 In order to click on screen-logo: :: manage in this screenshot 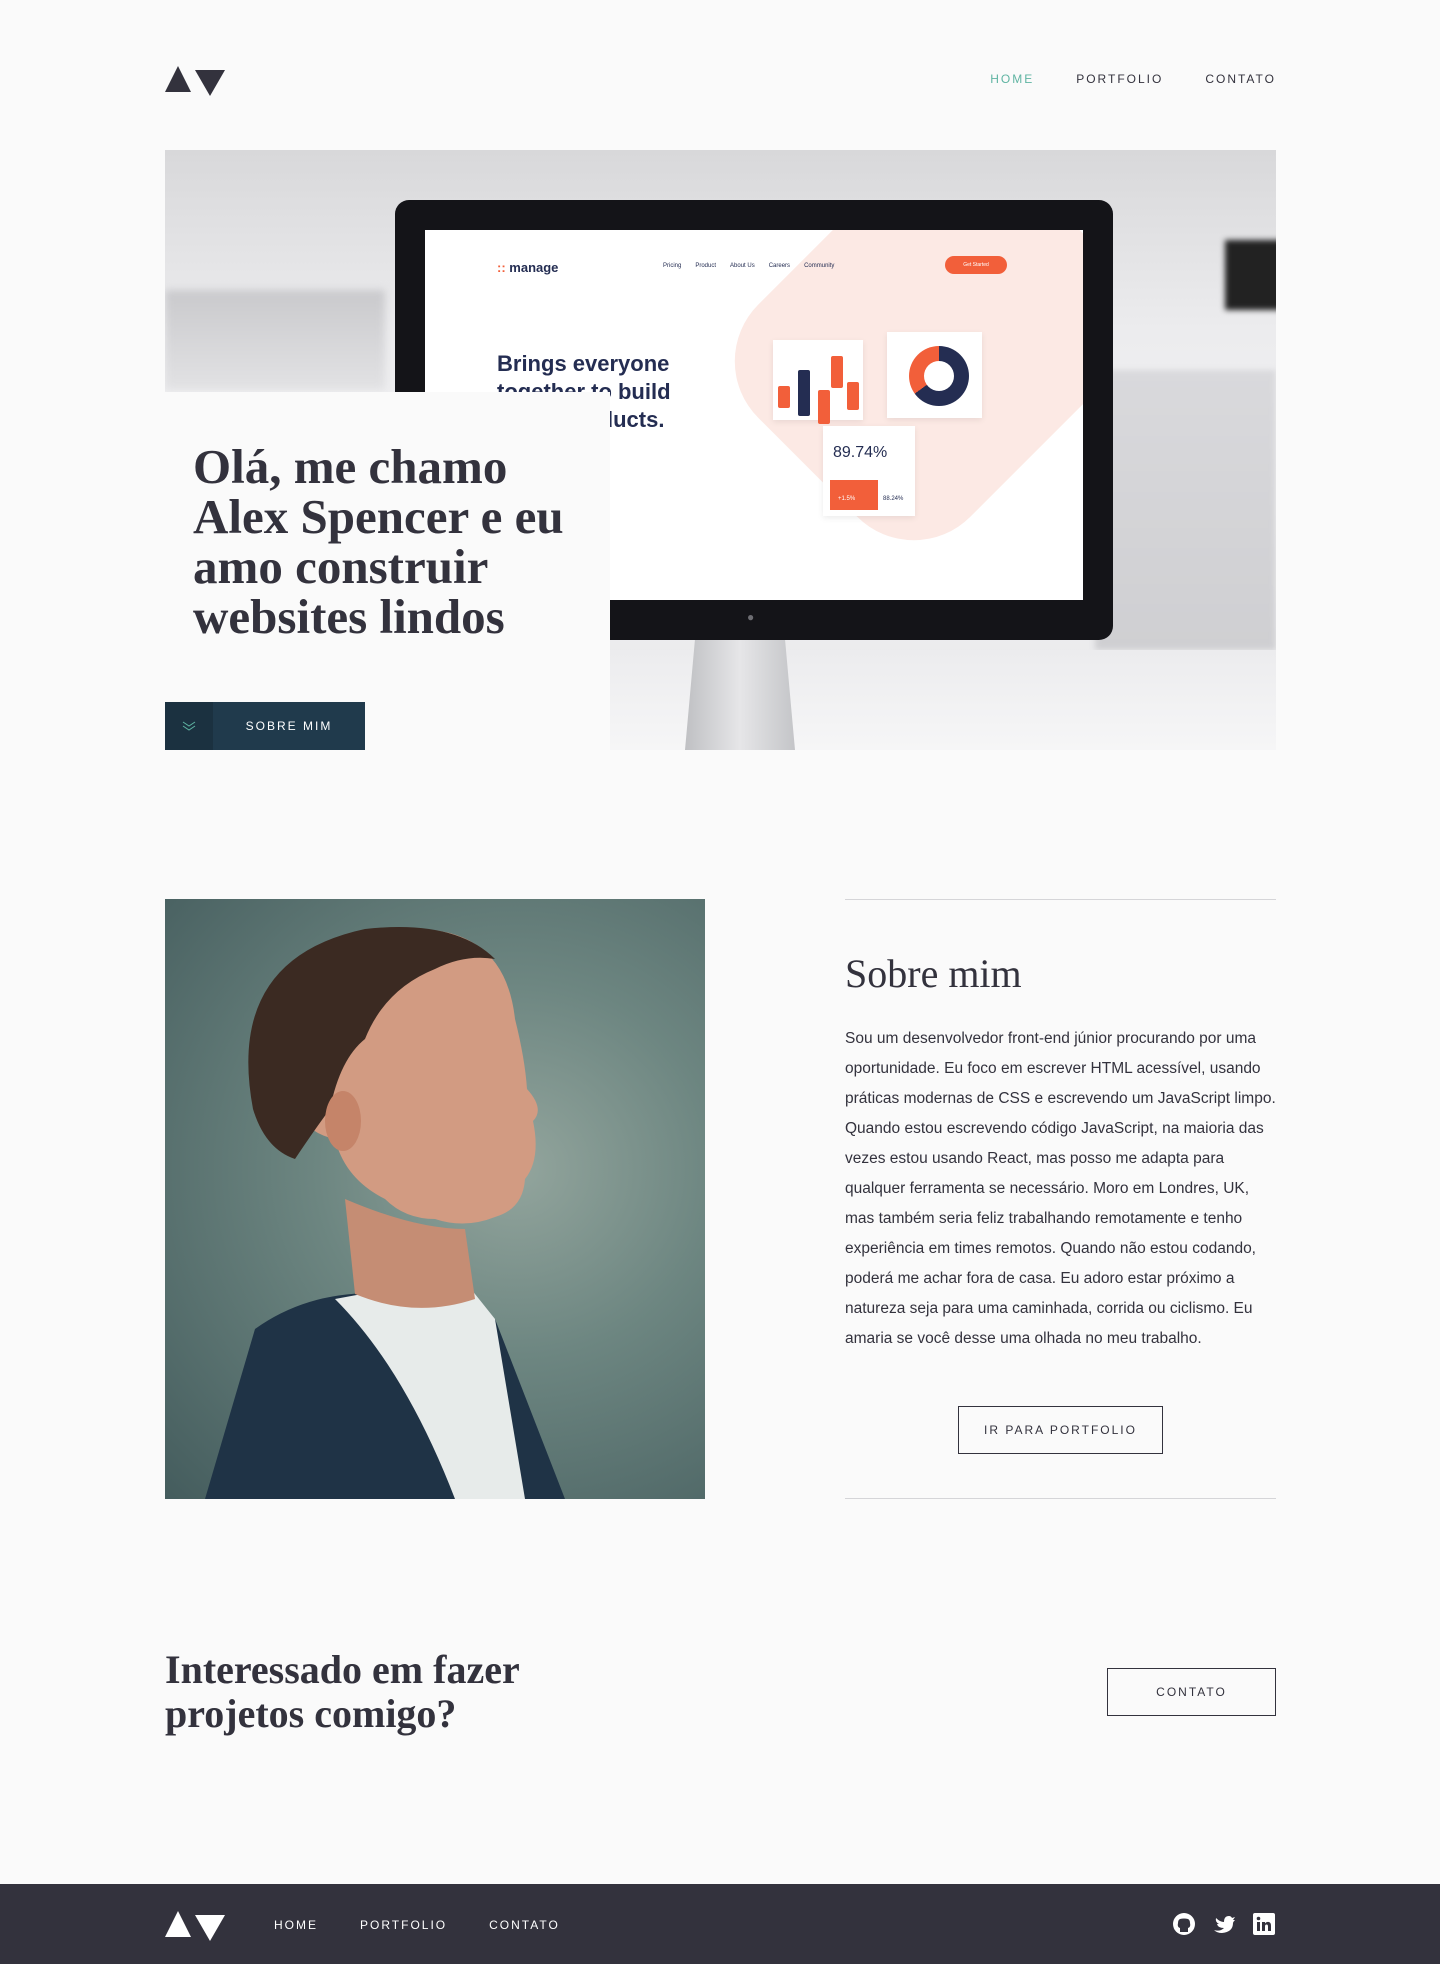, I will do `click(528, 267)`.